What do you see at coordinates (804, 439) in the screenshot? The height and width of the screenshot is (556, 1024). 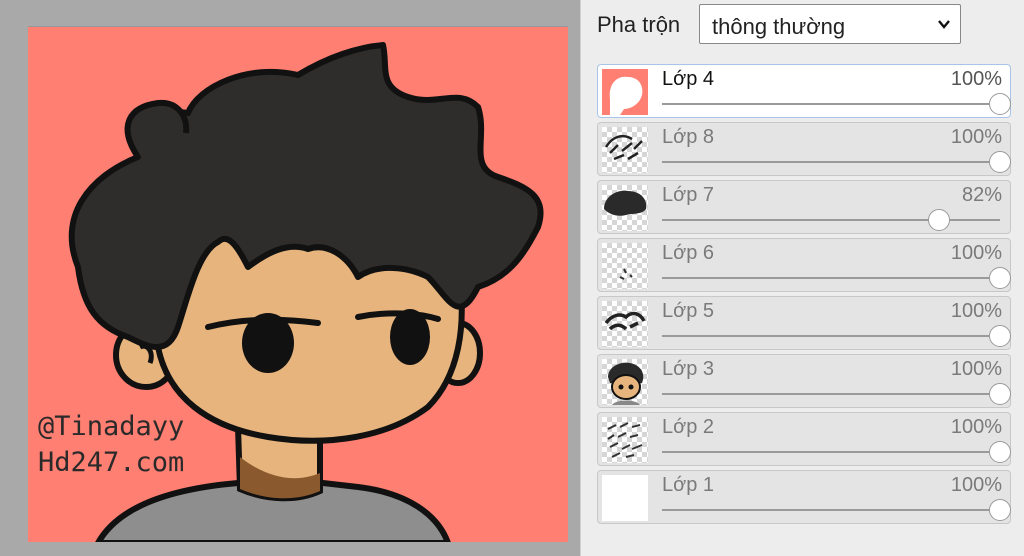 I see `layer-row: Lớp 2 100%` at bounding box center [804, 439].